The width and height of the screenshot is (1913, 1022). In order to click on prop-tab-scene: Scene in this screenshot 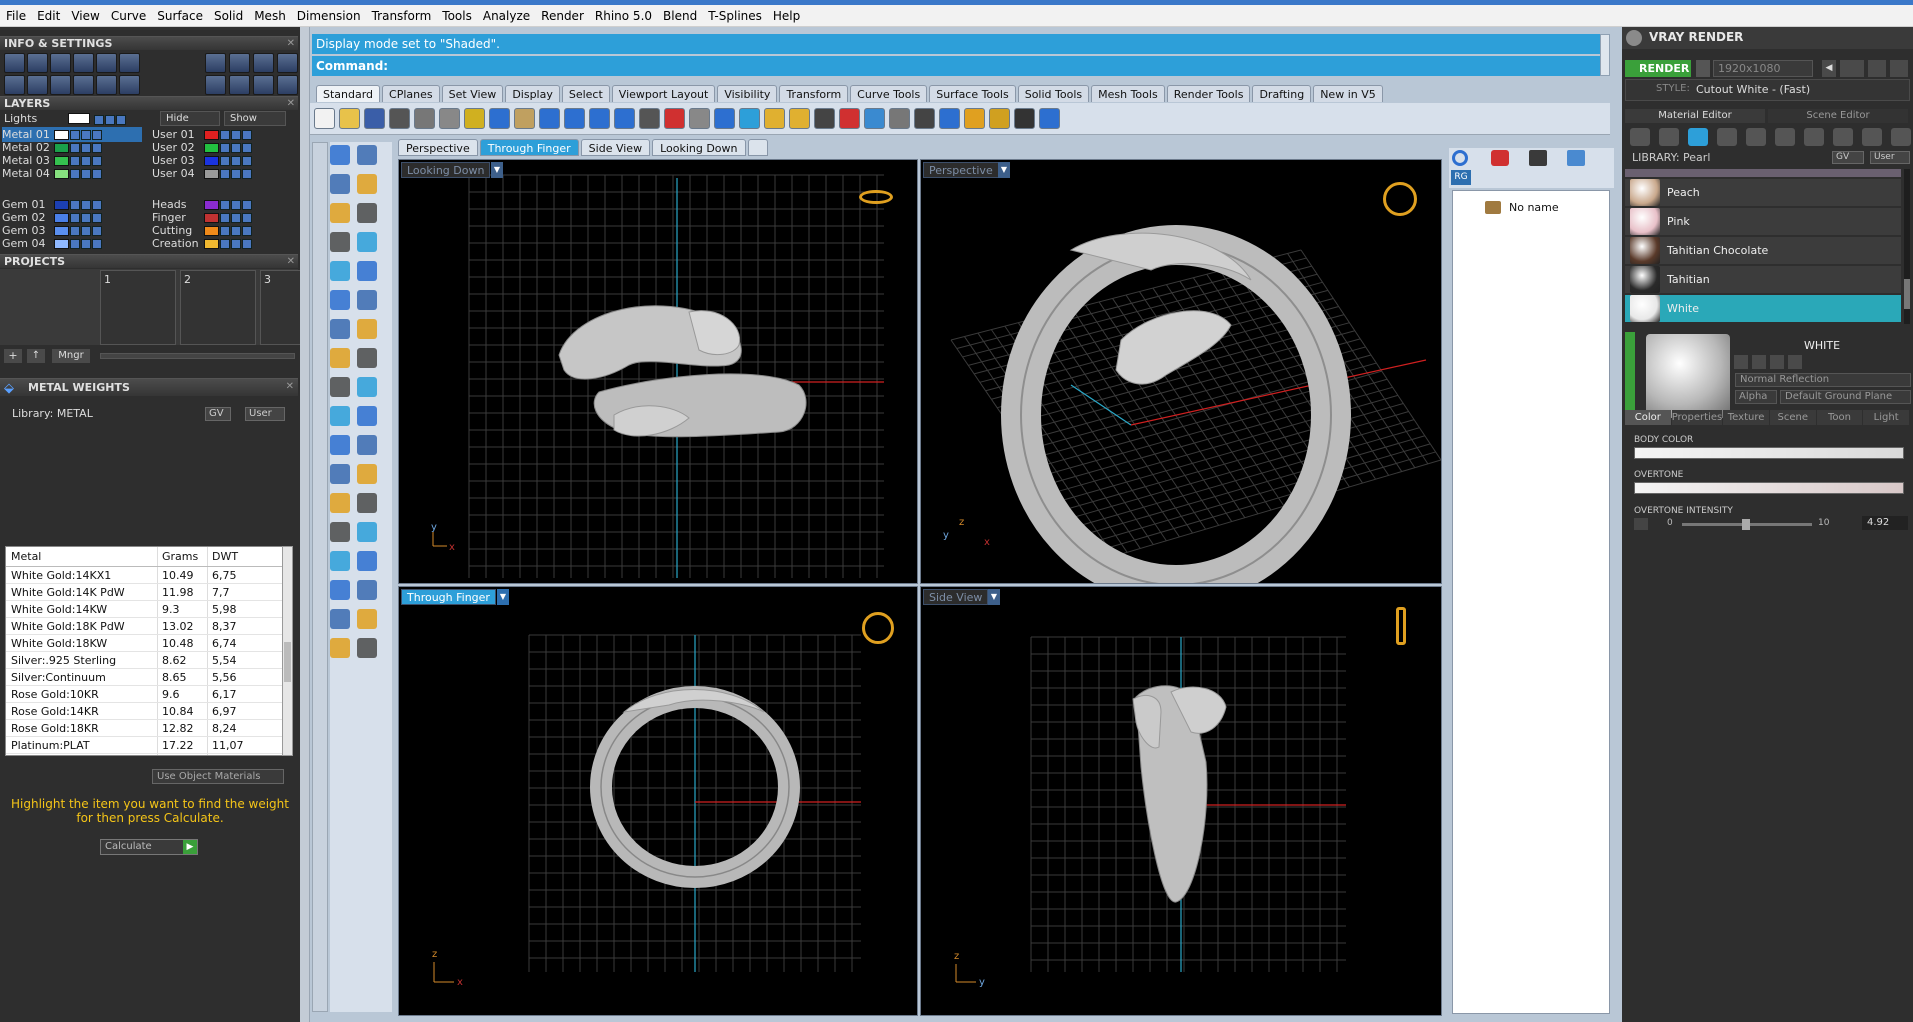, I will do `click(1792, 417)`.